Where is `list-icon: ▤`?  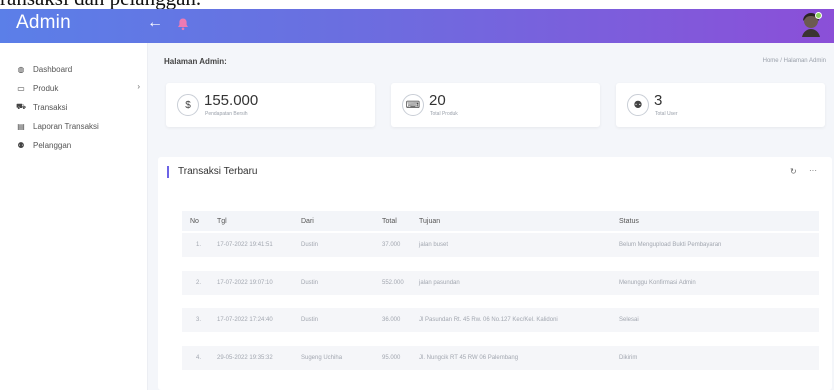
list-icon: ▤ is located at coordinates (21, 126).